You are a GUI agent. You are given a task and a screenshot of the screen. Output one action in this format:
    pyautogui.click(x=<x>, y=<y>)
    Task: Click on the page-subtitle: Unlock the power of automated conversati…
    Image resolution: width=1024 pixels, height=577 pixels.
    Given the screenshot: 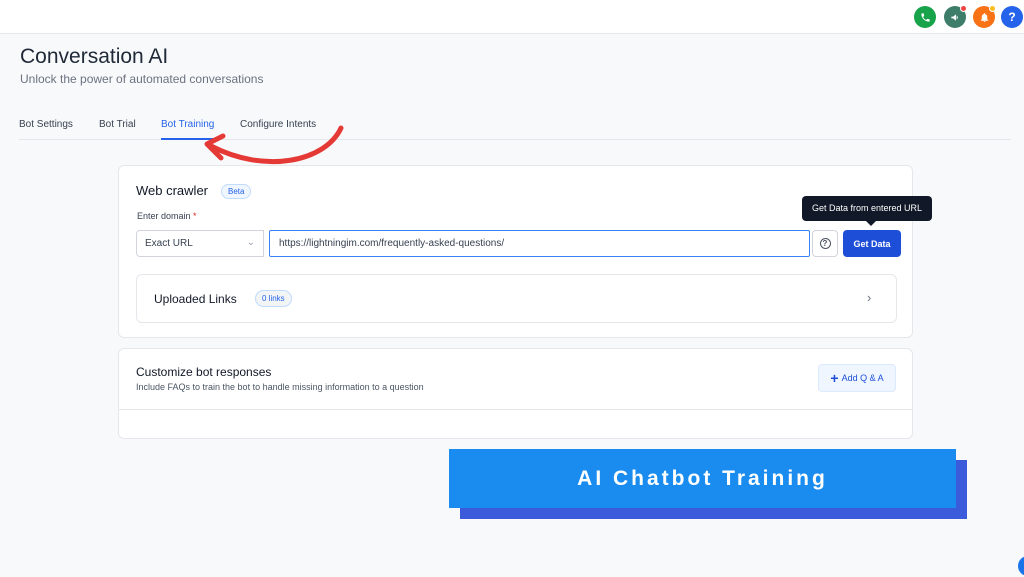 What is the action you would take?
    pyautogui.click(x=142, y=79)
    